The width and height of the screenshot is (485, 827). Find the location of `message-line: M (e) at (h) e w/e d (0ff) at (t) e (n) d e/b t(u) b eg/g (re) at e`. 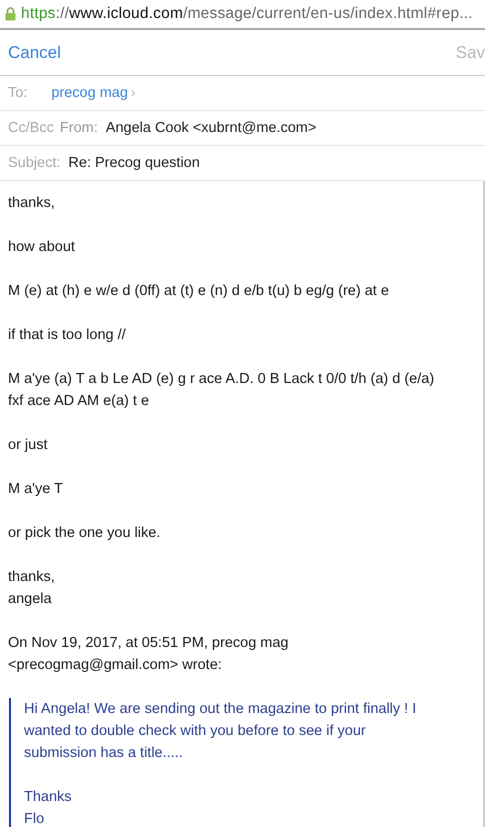

message-line: M (e) at (h) e w/e d (0ff) at (t) e (n) d e/b t(u) b eg/g (re) at e is located at coordinates (199, 291).